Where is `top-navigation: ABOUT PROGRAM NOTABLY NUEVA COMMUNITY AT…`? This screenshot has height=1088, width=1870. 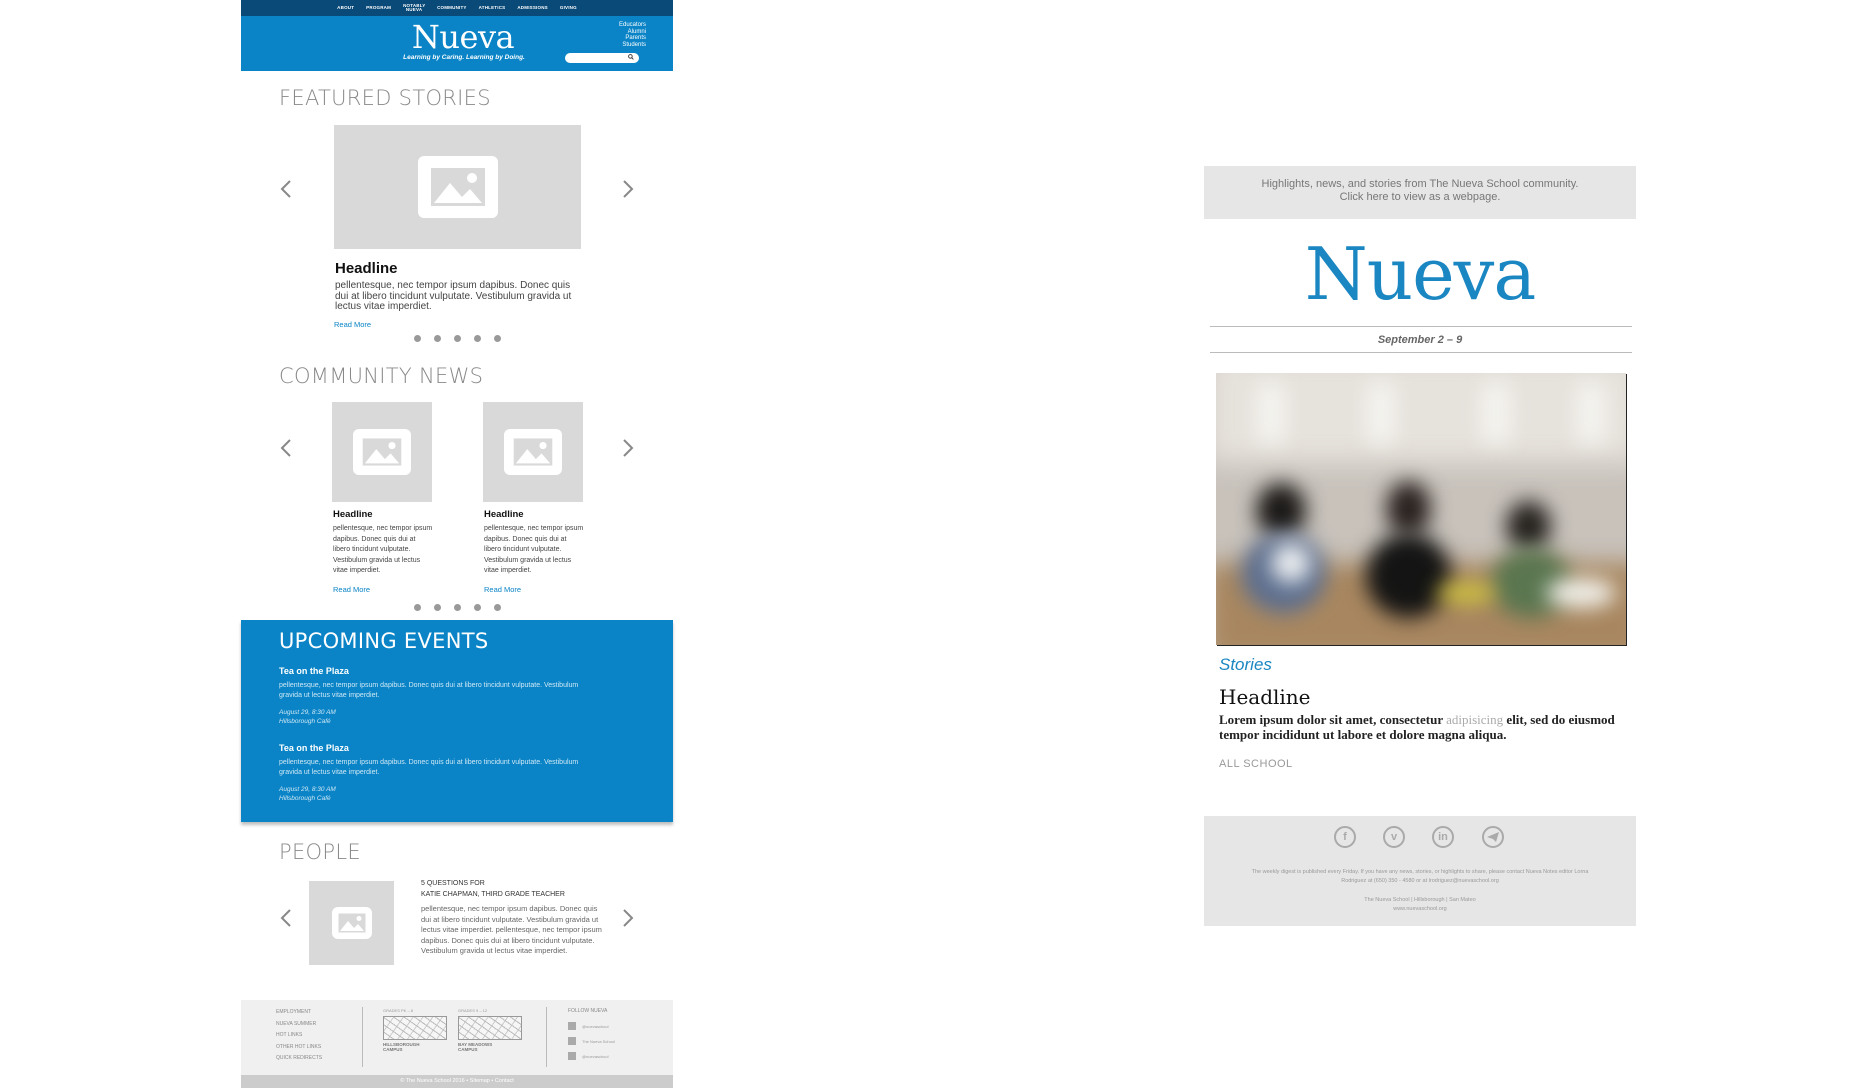 top-navigation: ABOUT PROGRAM NOTABLY NUEVA COMMUNITY AT… is located at coordinates (457, 8).